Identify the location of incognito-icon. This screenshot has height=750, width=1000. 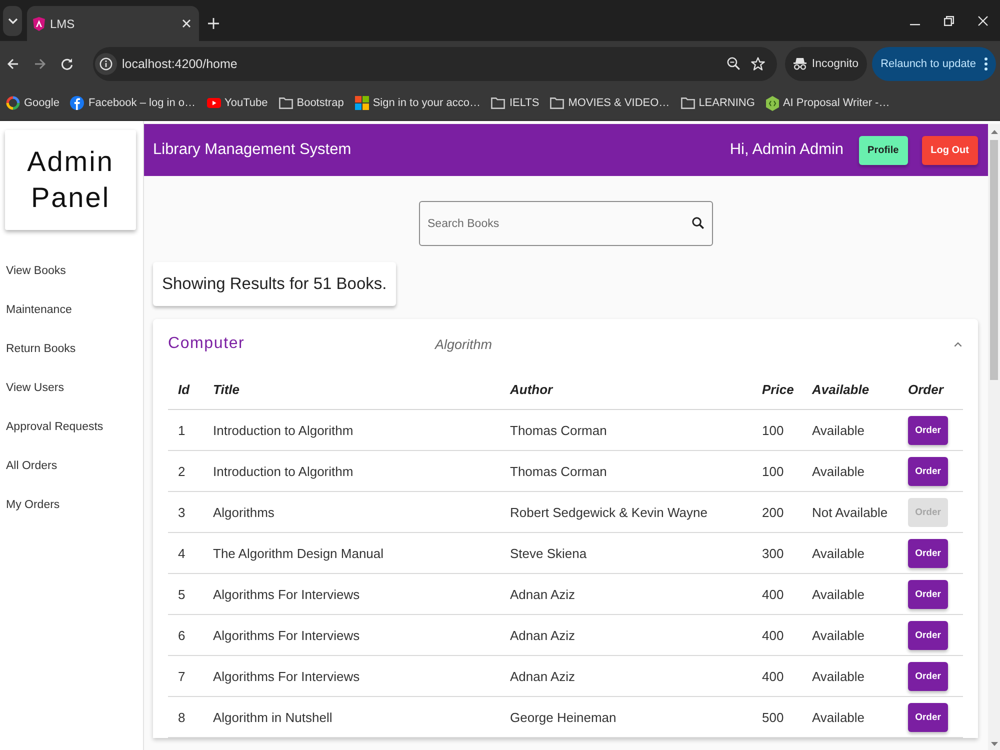
(799, 63).